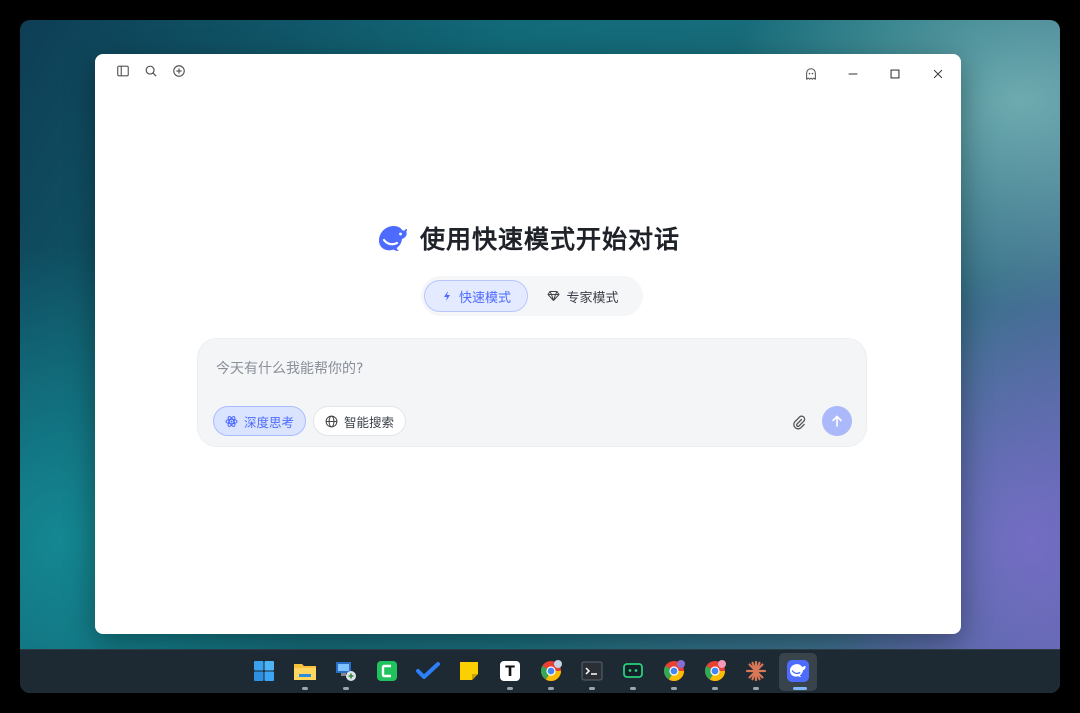  I want to click on deepseek-whale-logo, so click(392, 238).